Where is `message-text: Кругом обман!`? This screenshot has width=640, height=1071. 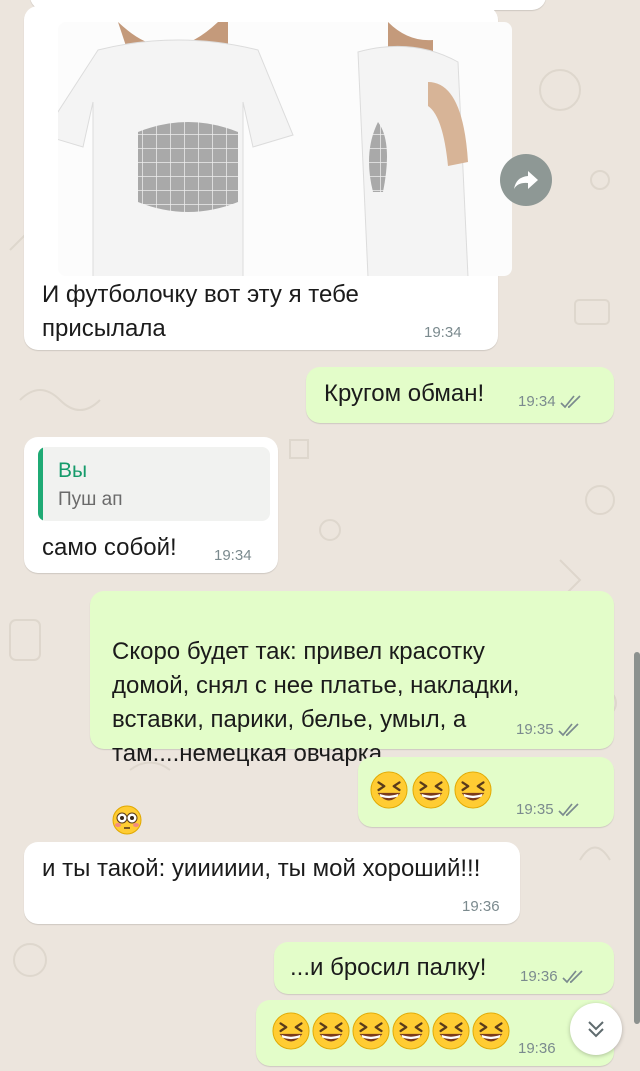 message-text: Кругом обман! is located at coordinates (404, 393).